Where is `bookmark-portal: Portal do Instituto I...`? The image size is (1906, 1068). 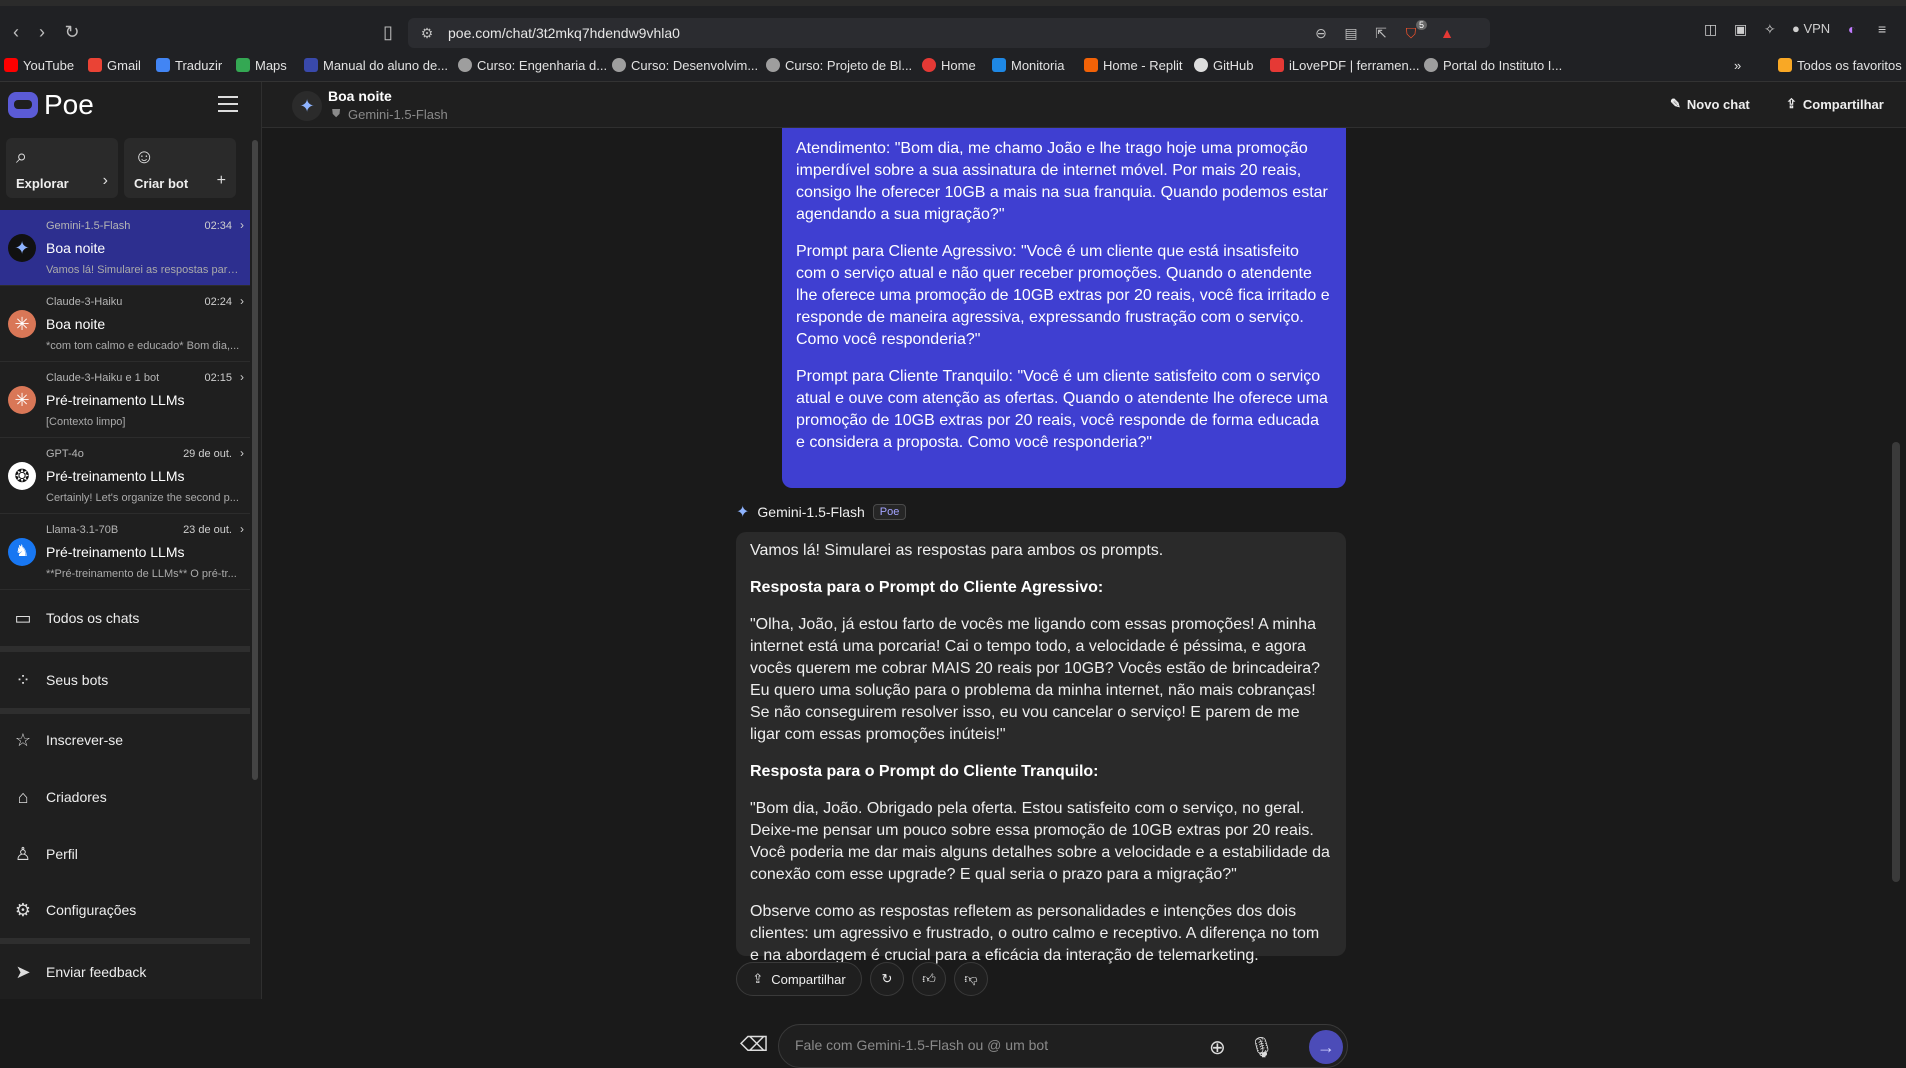 bookmark-portal: Portal do Instituto I... is located at coordinates (1493, 65).